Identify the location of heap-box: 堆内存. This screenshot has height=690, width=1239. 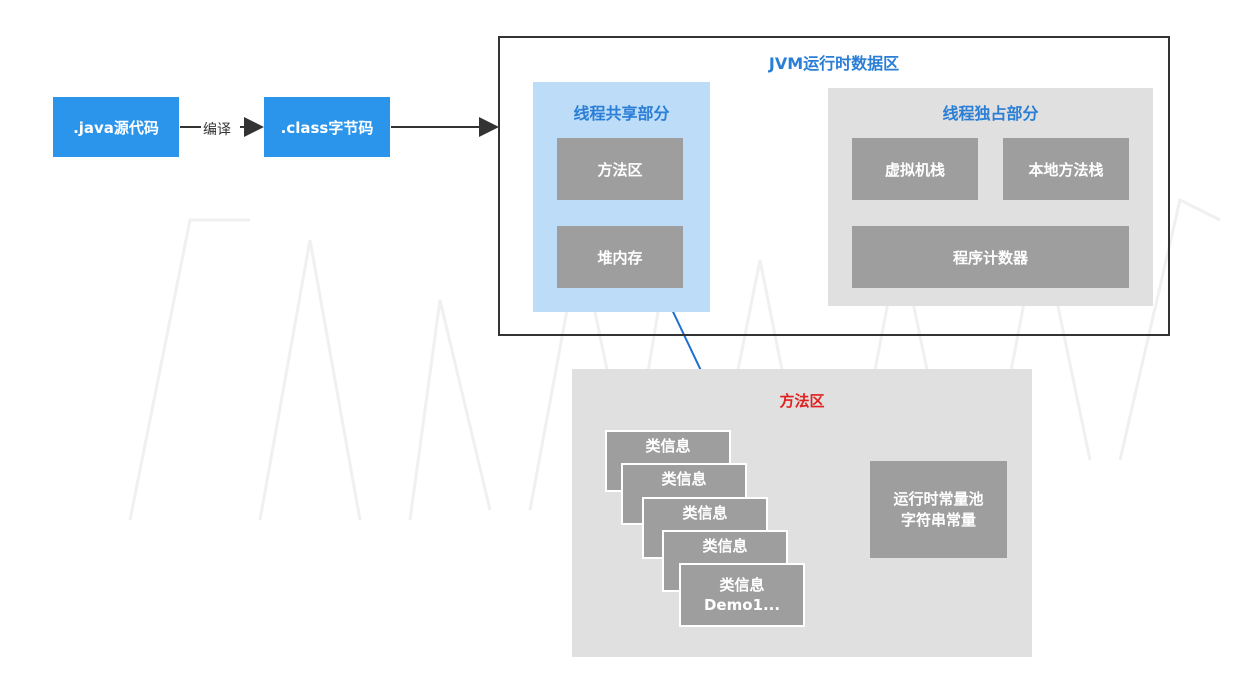
(620, 257).